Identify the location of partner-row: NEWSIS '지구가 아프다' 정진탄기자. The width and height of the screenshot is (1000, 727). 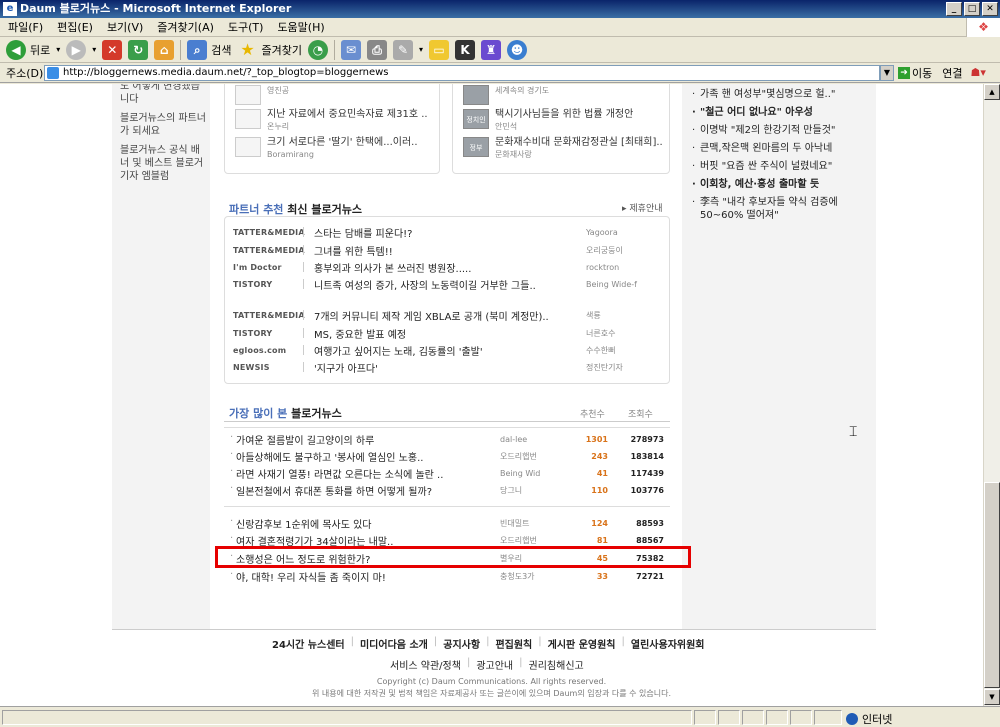
(448, 367).